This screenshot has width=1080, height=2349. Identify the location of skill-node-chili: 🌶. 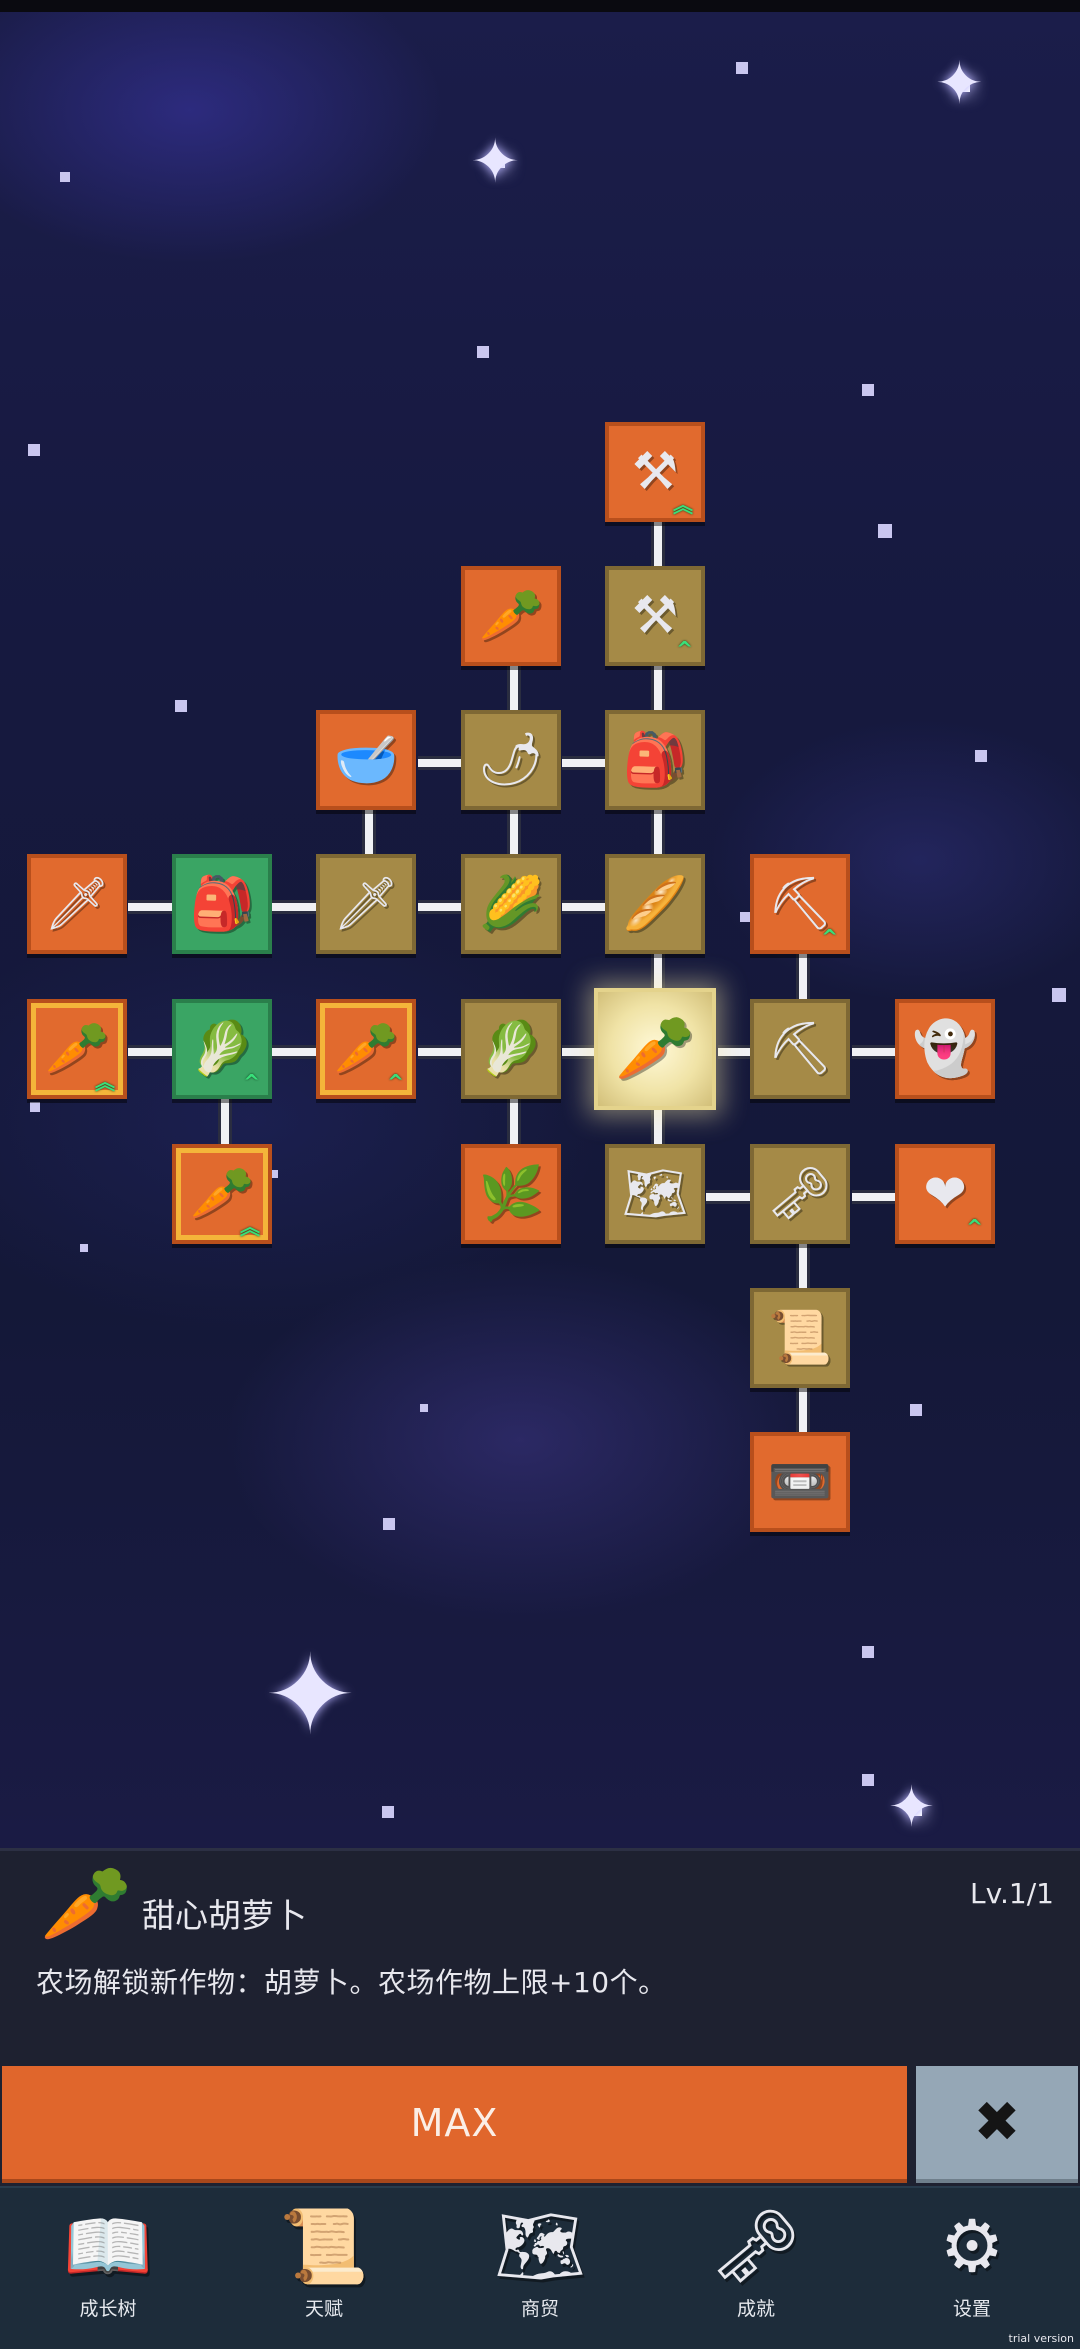
(511, 760).